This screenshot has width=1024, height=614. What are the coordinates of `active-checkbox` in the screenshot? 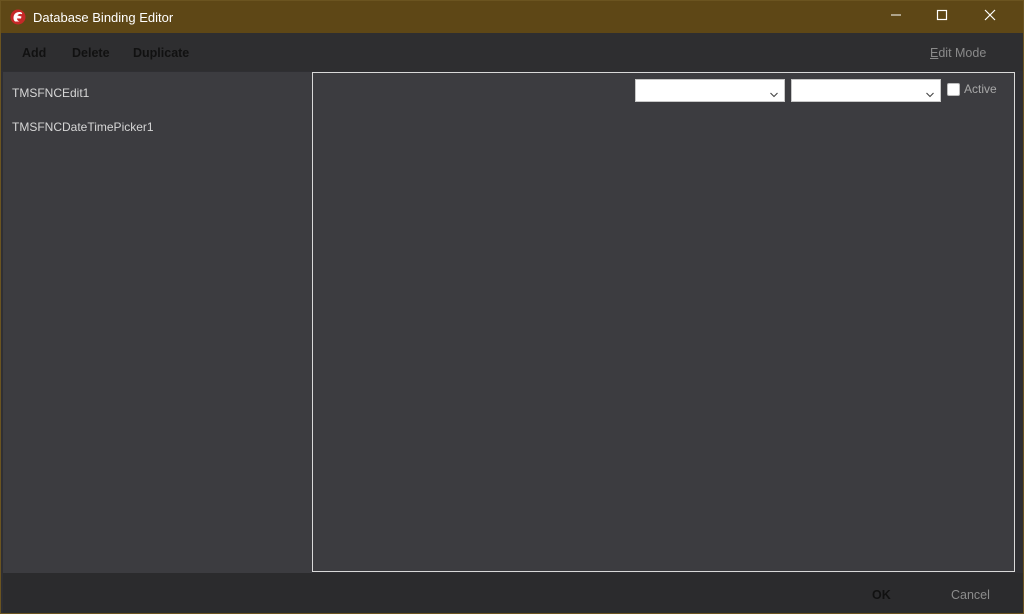 It's located at (953, 89).